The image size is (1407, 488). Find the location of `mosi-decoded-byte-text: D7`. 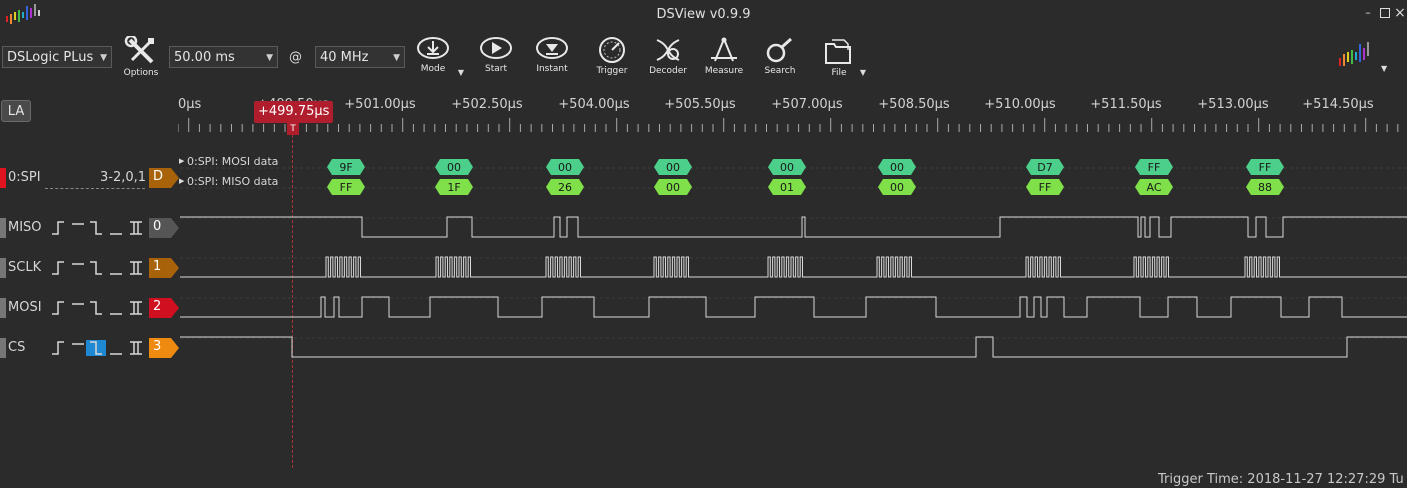

mosi-decoded-byte-text: D7 is located at coordinates (1044, 167).